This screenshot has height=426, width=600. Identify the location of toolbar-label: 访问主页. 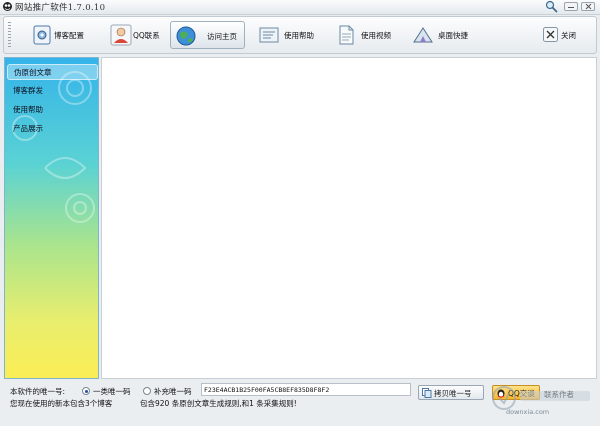
(222, 36).